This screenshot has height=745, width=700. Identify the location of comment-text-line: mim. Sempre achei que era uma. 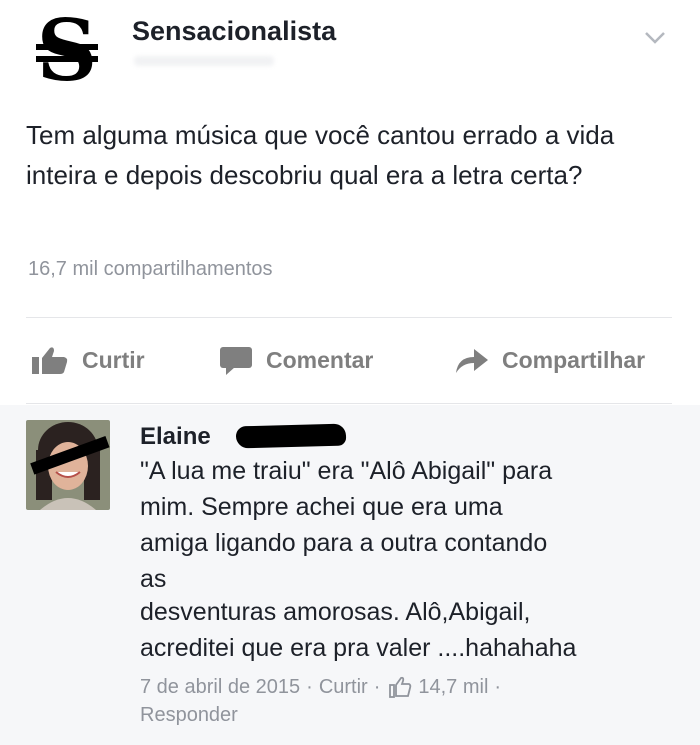
(321, 507).